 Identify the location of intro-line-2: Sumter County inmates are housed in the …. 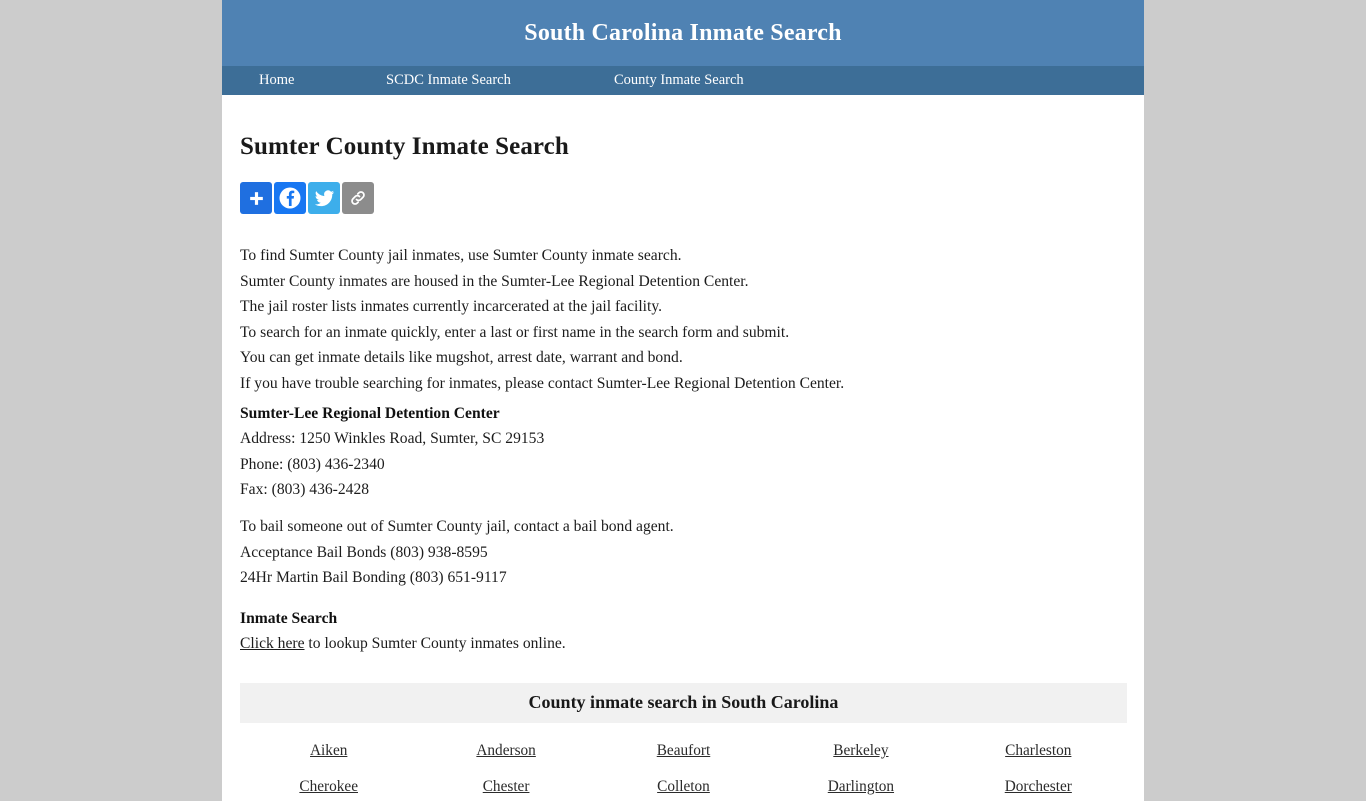
(494, 281).